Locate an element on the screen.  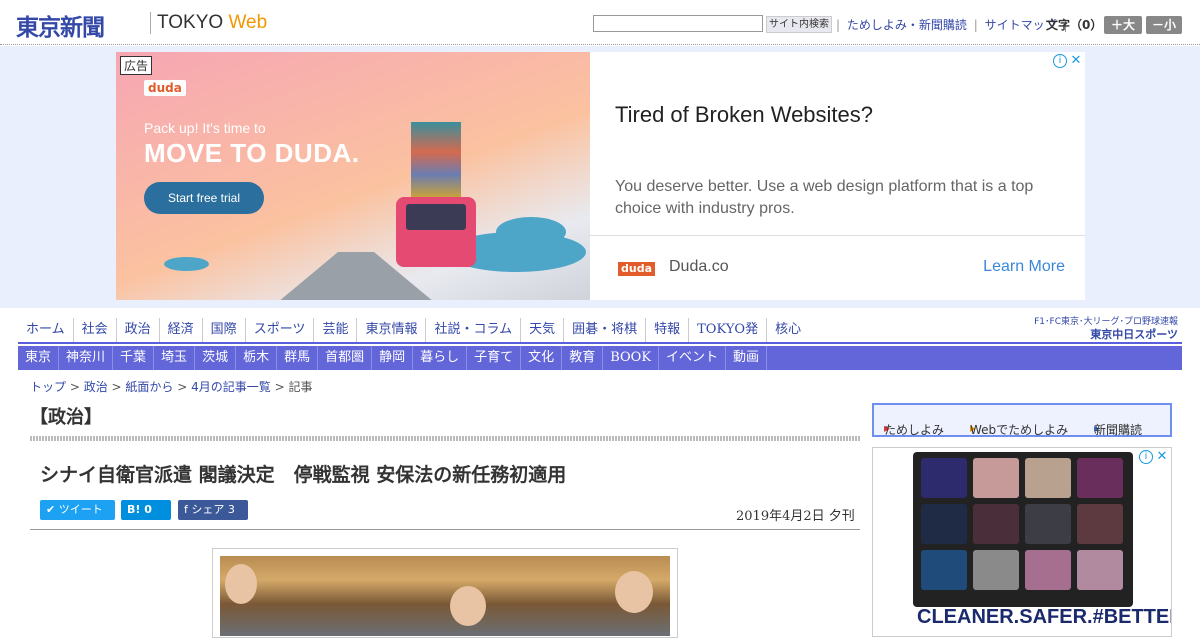
nav-item-editorial: 社説・コラム is located at coordinates (474, 330).